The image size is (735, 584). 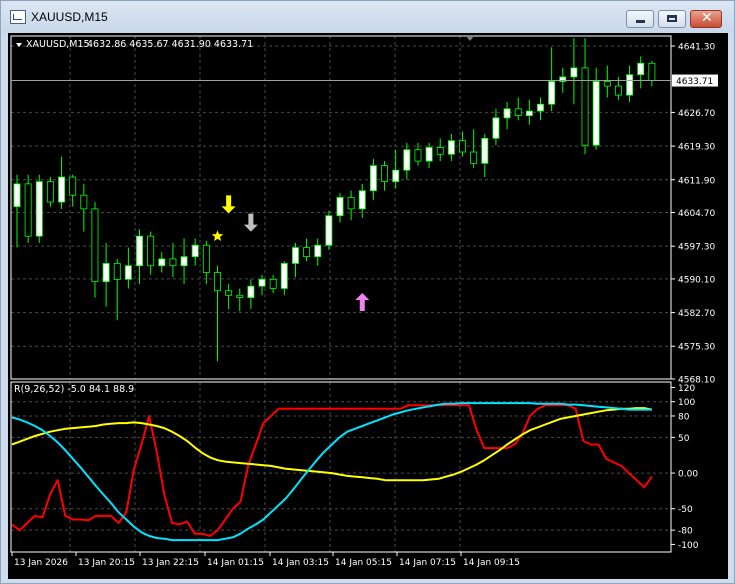 What do you see at coordinates (470, 38) in the screenshot?
I see `shift-marker-icon` at bounding box center [470, 38].